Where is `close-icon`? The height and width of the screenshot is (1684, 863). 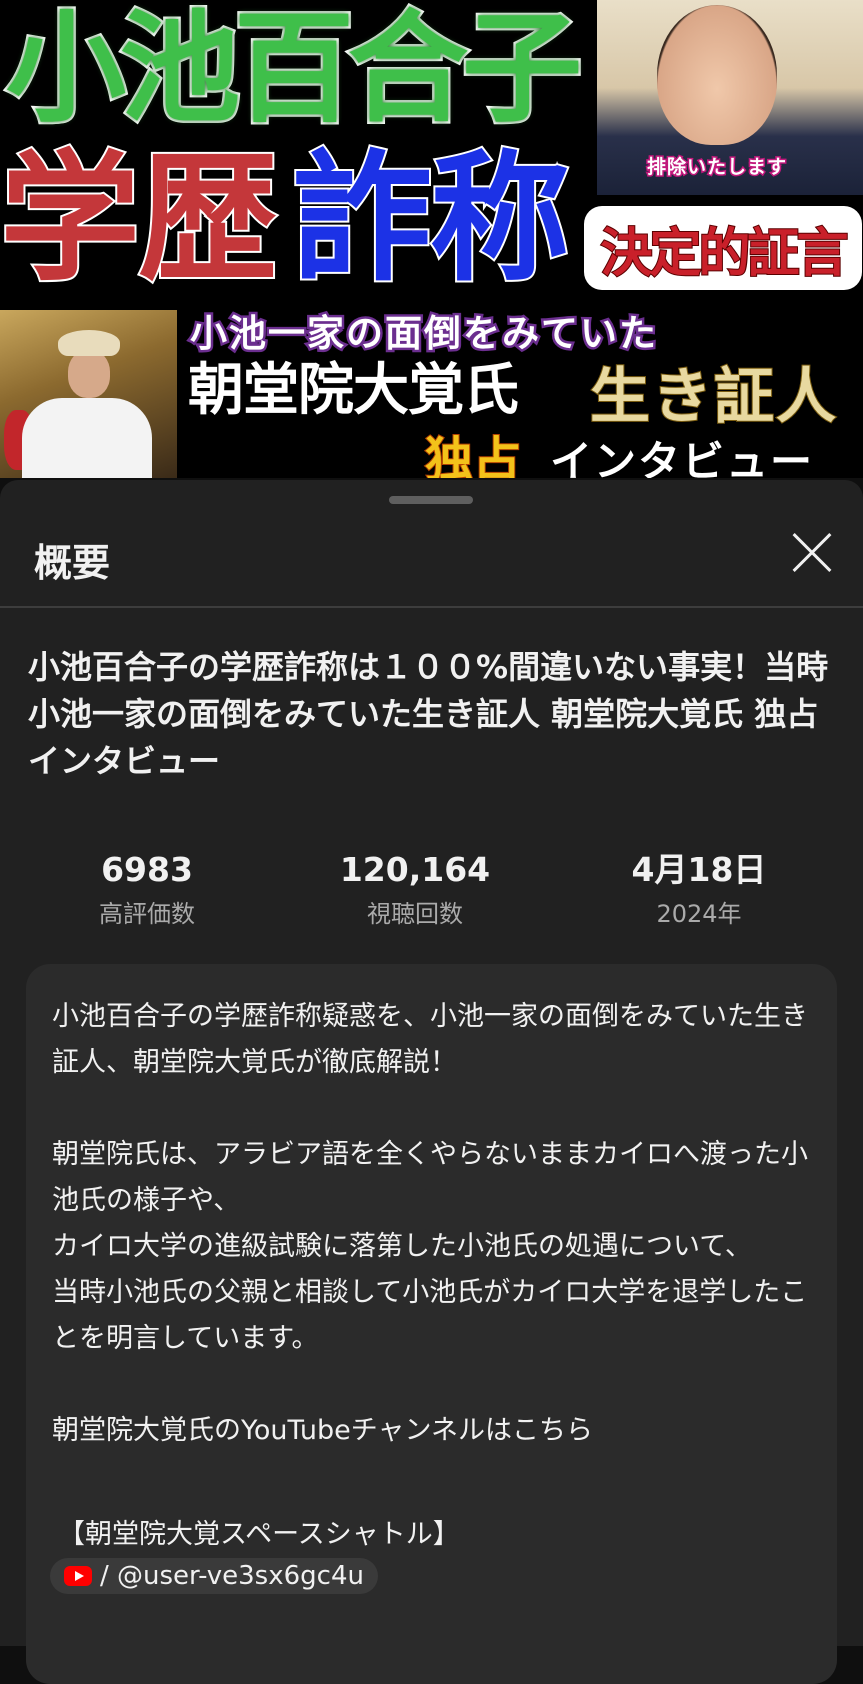
close-icon is located at coordinates (812, 553).